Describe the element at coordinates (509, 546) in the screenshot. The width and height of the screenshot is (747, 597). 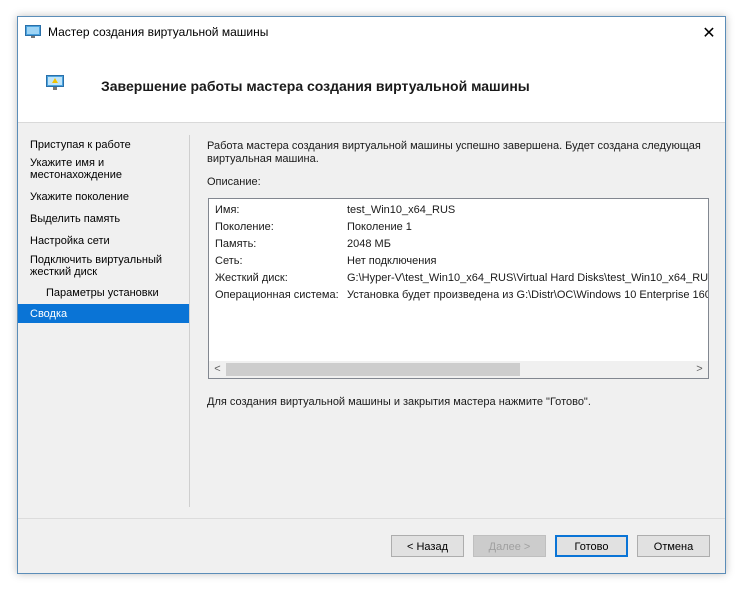
I see `next-button: Далее >` at that location.